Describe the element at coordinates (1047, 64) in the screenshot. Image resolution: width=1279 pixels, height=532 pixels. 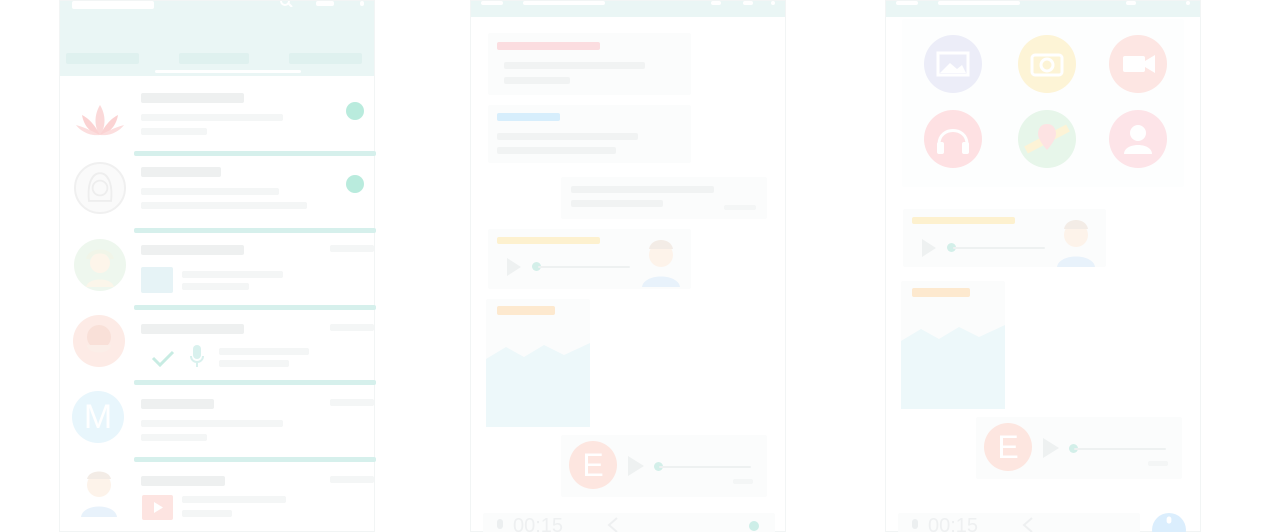
I see `camera-button` at that location.